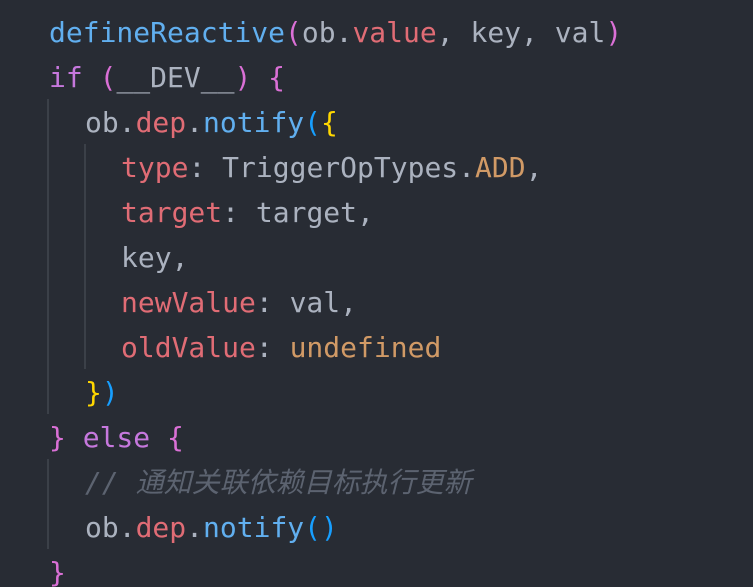 The height and width of the screenshot is (587, 753). I want to click on code-token-keyword: if, so click(66, 77).